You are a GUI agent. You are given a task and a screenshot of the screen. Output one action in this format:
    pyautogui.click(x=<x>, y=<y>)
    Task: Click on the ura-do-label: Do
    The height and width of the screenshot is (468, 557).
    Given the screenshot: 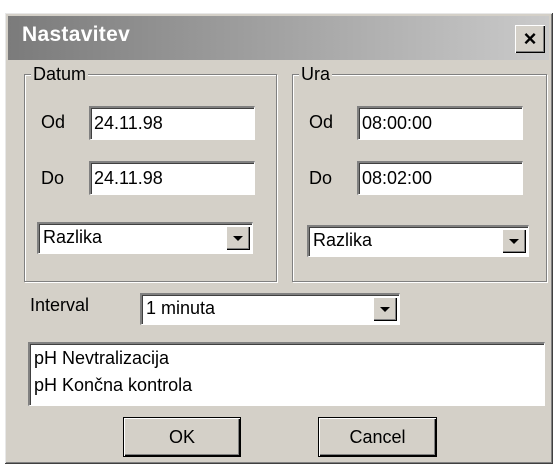 What is the action you would take?
    pyautogui.click(x=321, y=178)
    